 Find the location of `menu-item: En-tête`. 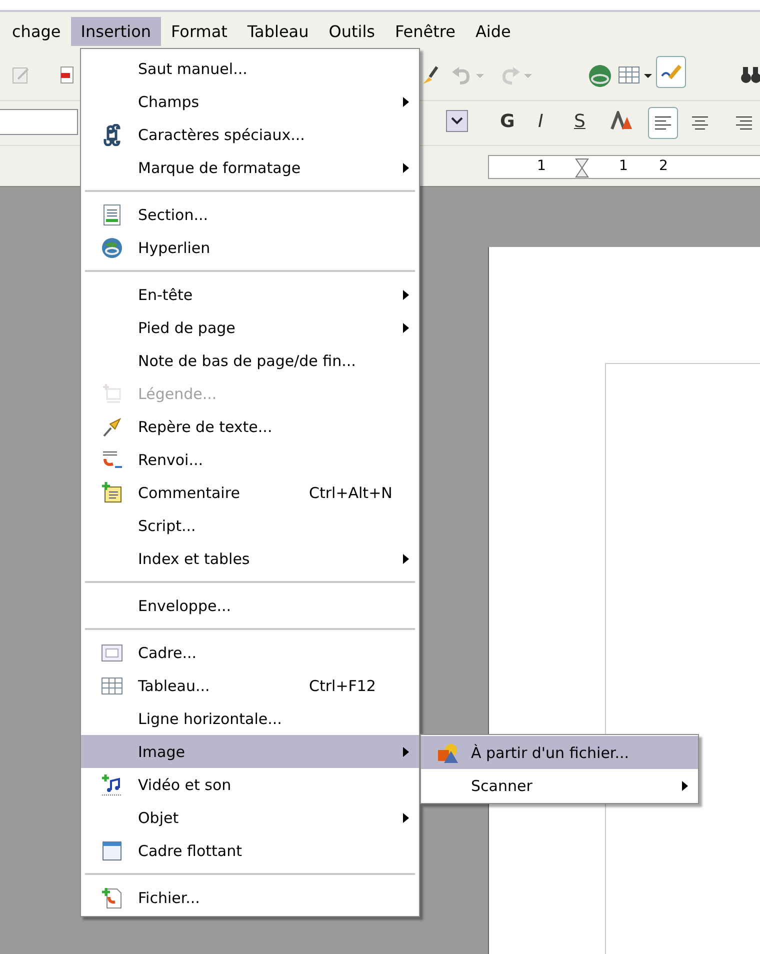

menu-item: En-tête is located at coordinates (250, 294).